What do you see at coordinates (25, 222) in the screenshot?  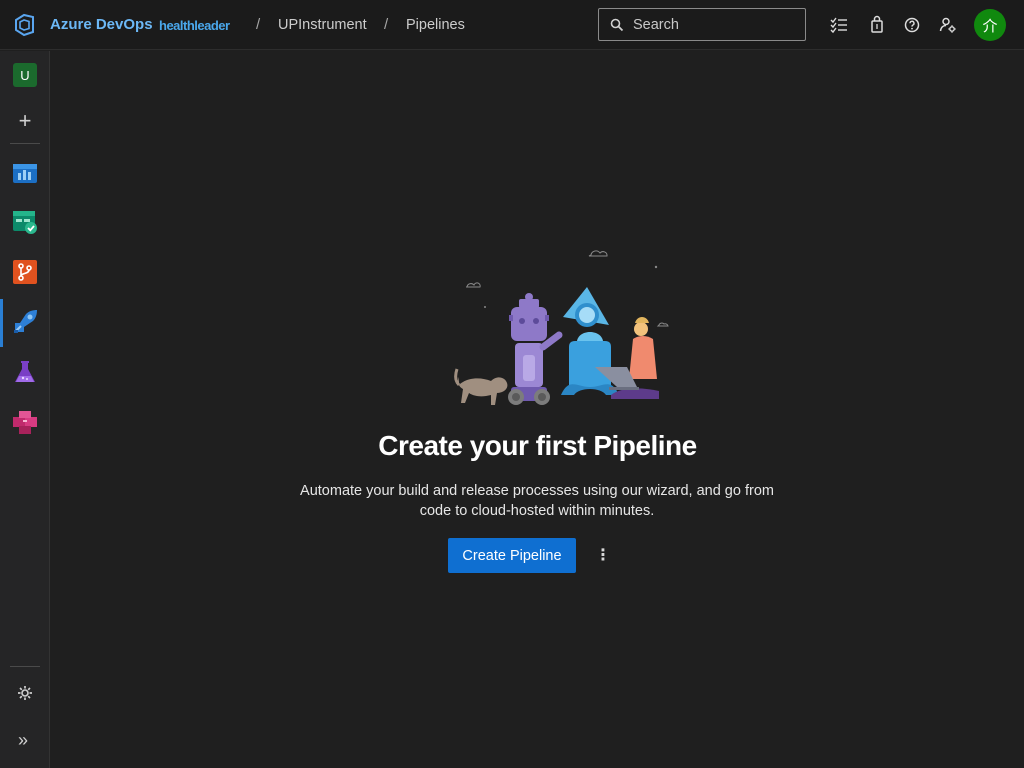 I see `boards-icon` at bounding box center [25, 222].